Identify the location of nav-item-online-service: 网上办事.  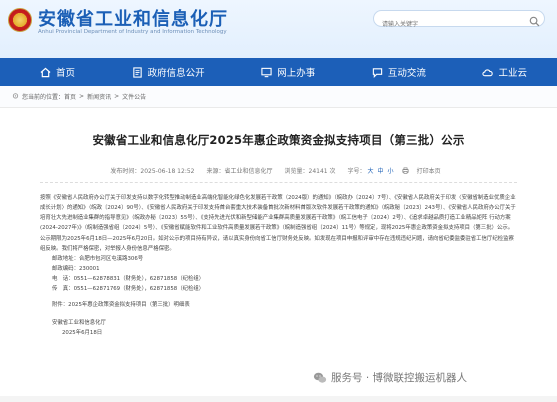
(288, 72).